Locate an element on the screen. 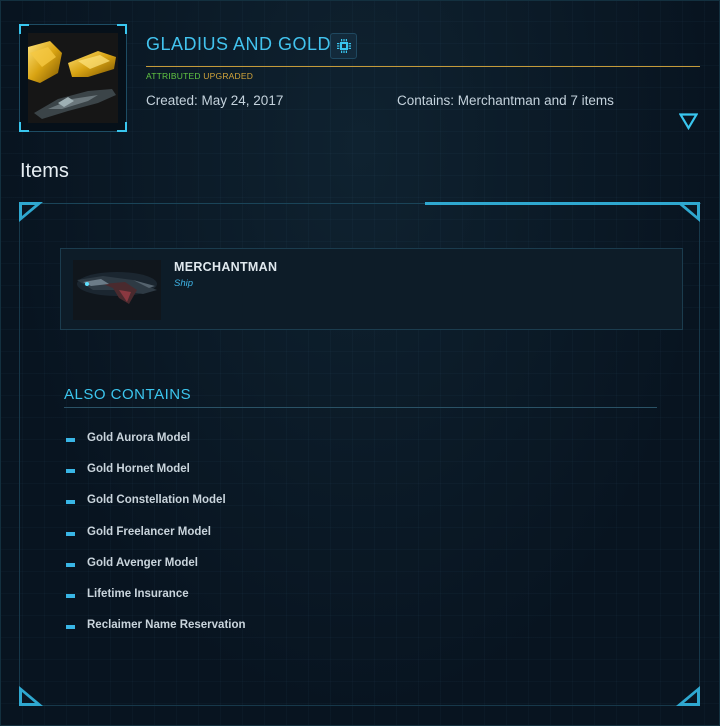  list-item-label: Reclaimer Name Reservation is located at coordinates (166, 625).